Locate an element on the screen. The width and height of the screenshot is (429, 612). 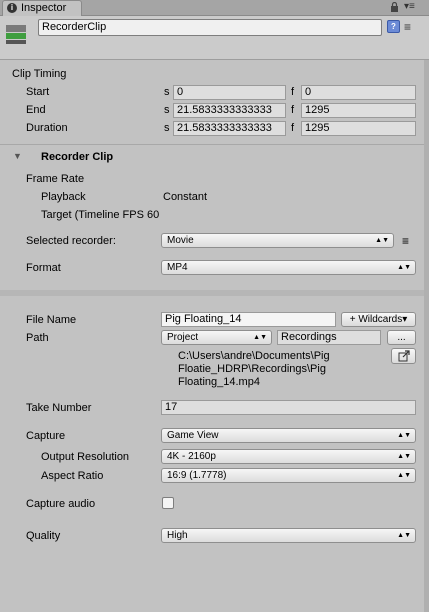
settings-icon: ≡ is located at coordinates (407, 27).